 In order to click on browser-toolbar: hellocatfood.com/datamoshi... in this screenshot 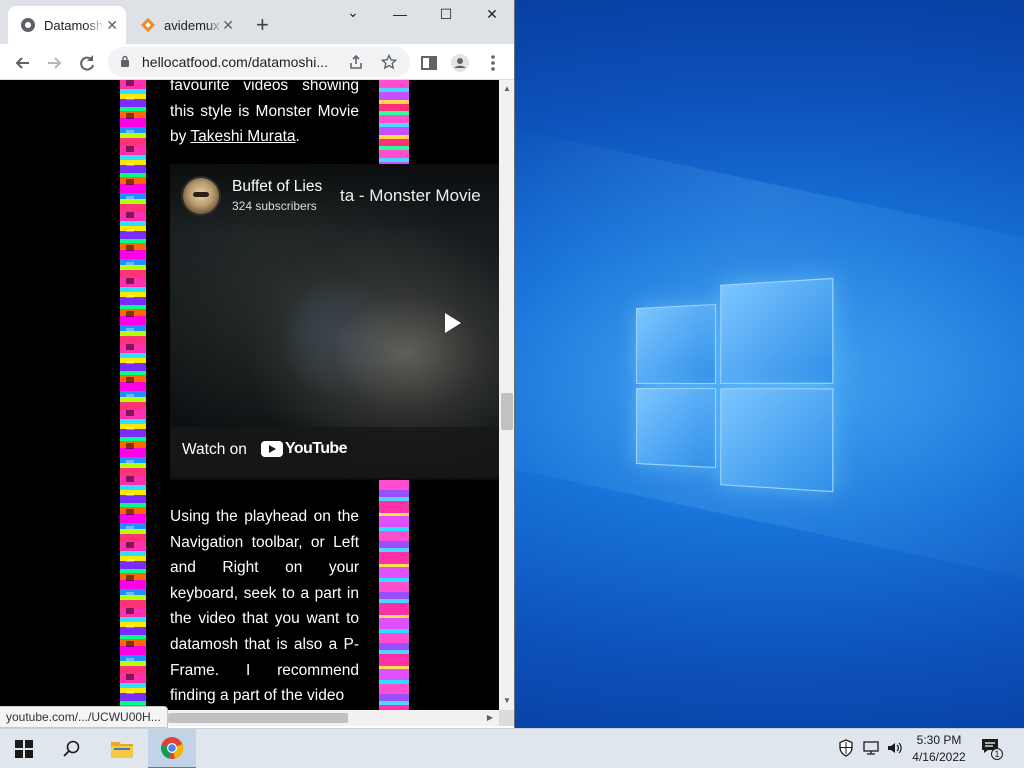, I will do `click(257, 62)`.